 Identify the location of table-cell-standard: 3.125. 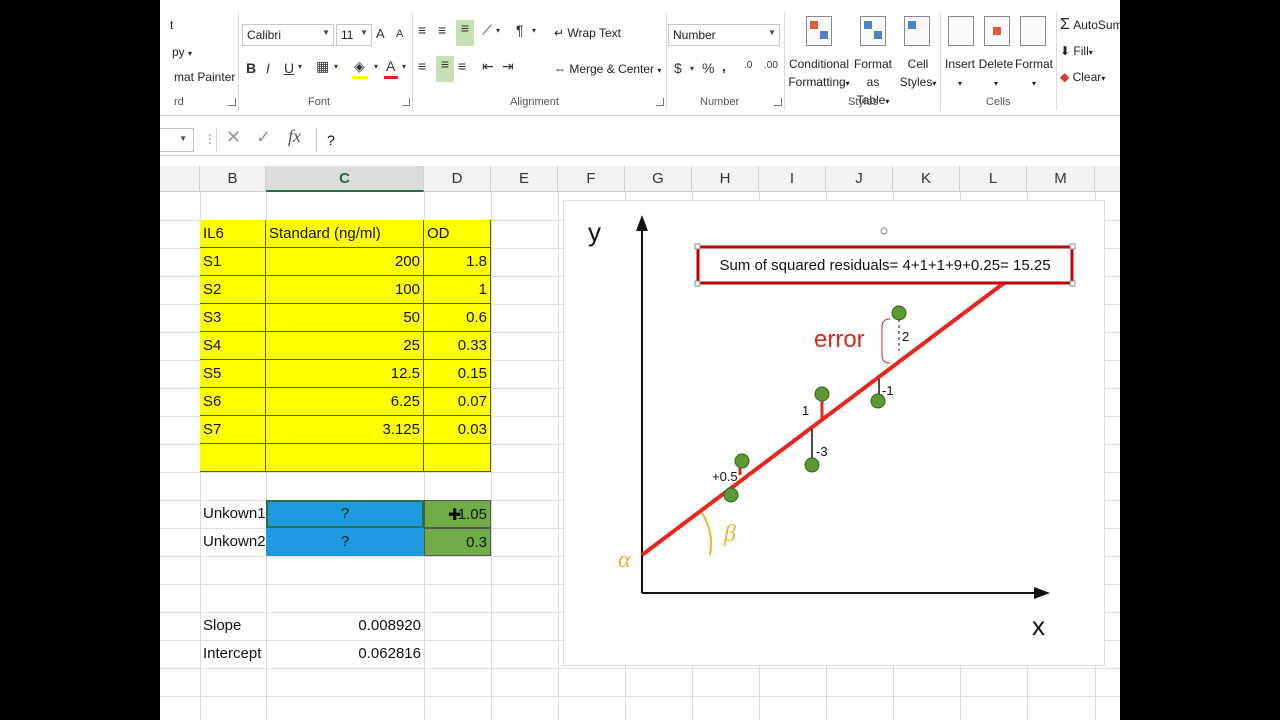
(345, 430).